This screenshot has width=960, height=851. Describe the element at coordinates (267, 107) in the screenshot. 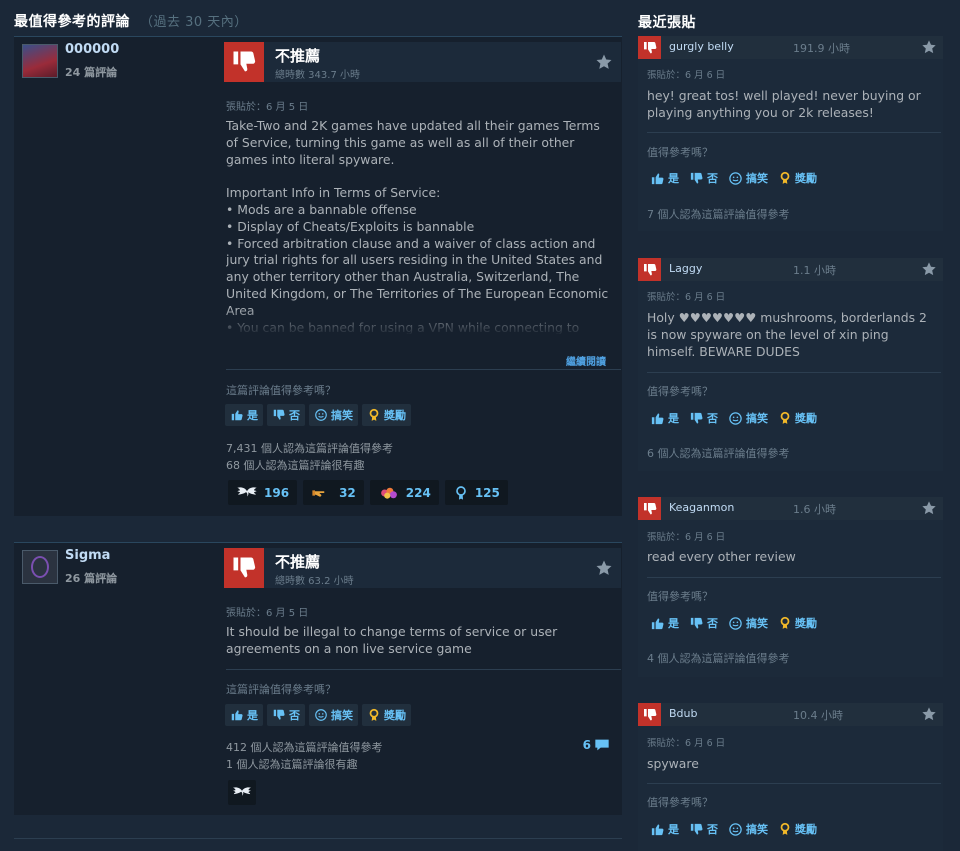

I see `posted-date: 張貼於：6 月 5 日` at that location.